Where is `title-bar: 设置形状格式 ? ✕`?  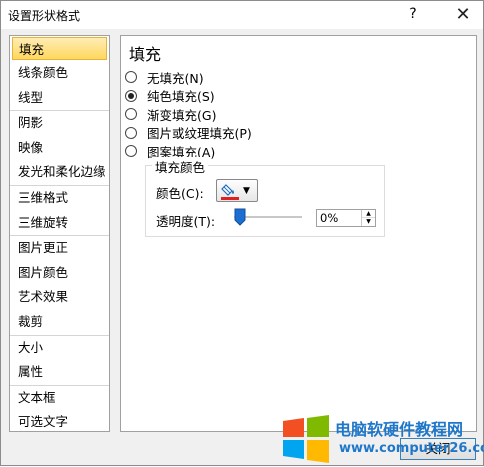 title-bar: 设置形状格式 ? ✕ is located at coordinates (242, 15).